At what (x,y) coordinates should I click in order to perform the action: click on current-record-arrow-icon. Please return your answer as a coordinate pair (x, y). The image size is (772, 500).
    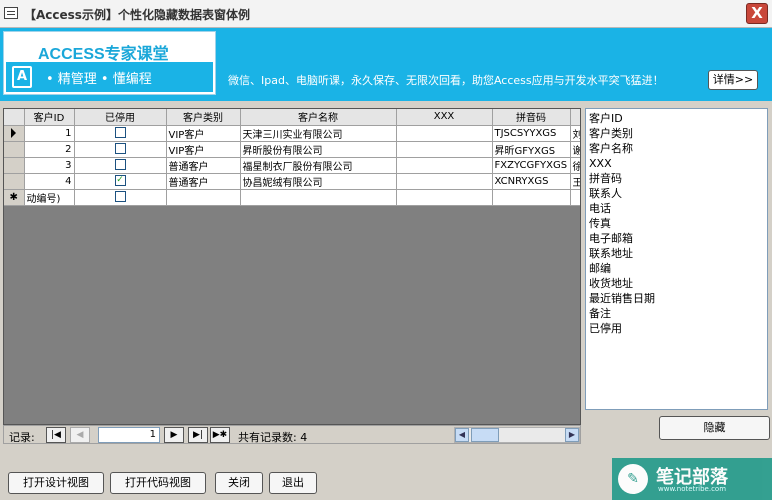
    Looking at the image, I should click on (14, 132).